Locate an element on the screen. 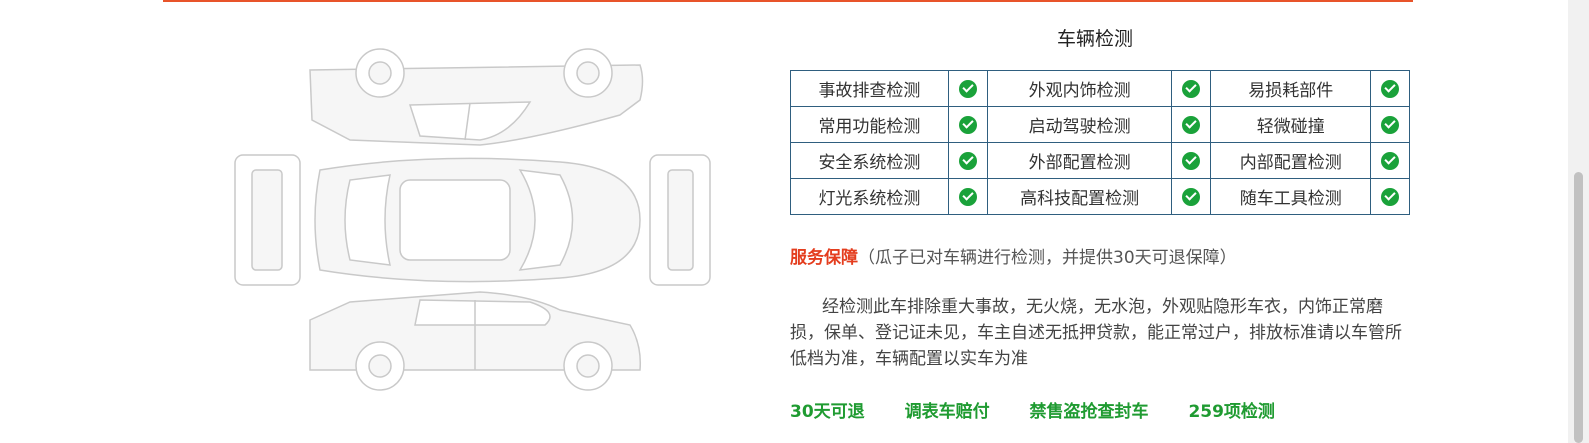 This screenshot has width=1589, height=443. tag-259-checks: 259项检测 is located at coordinates (1231, 412).